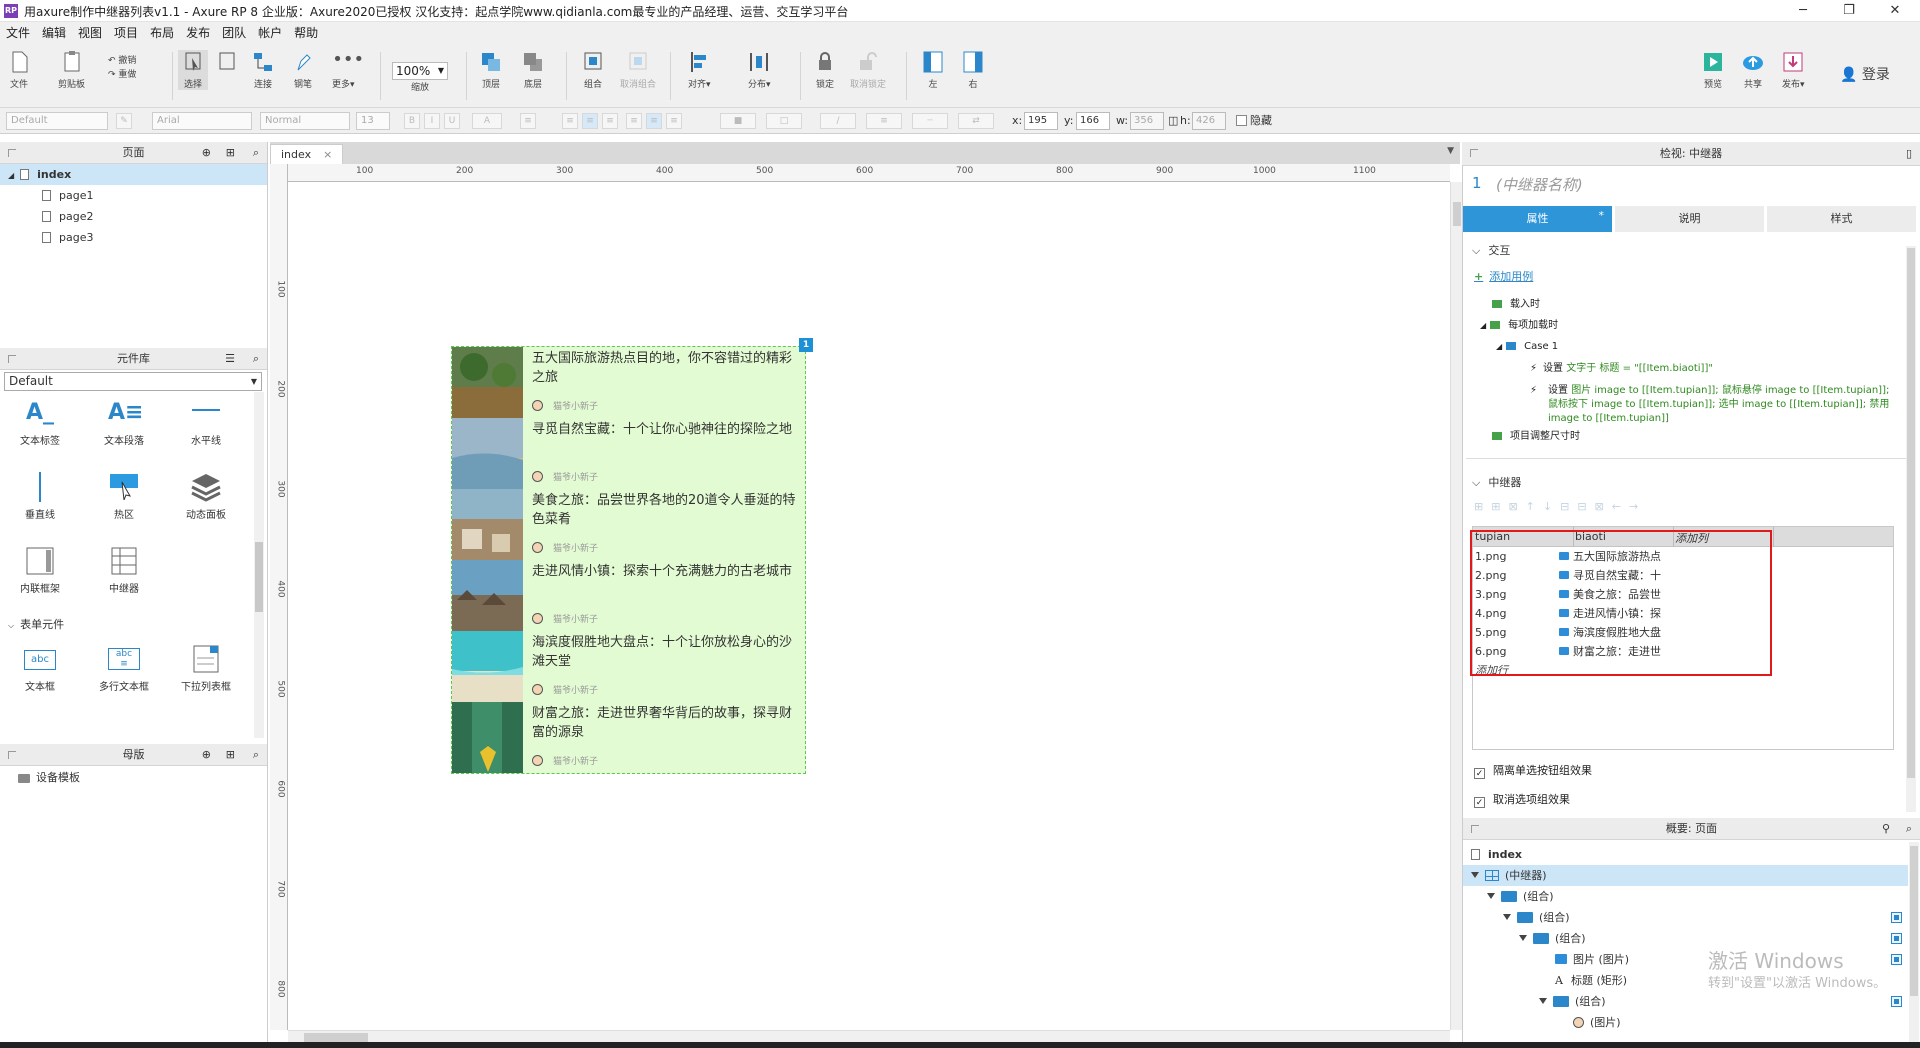 The width and height of the screenshot is (1920, 1048). I want to click on widget-text-paragraph: A≡ 文本段落, so click(124, 422).